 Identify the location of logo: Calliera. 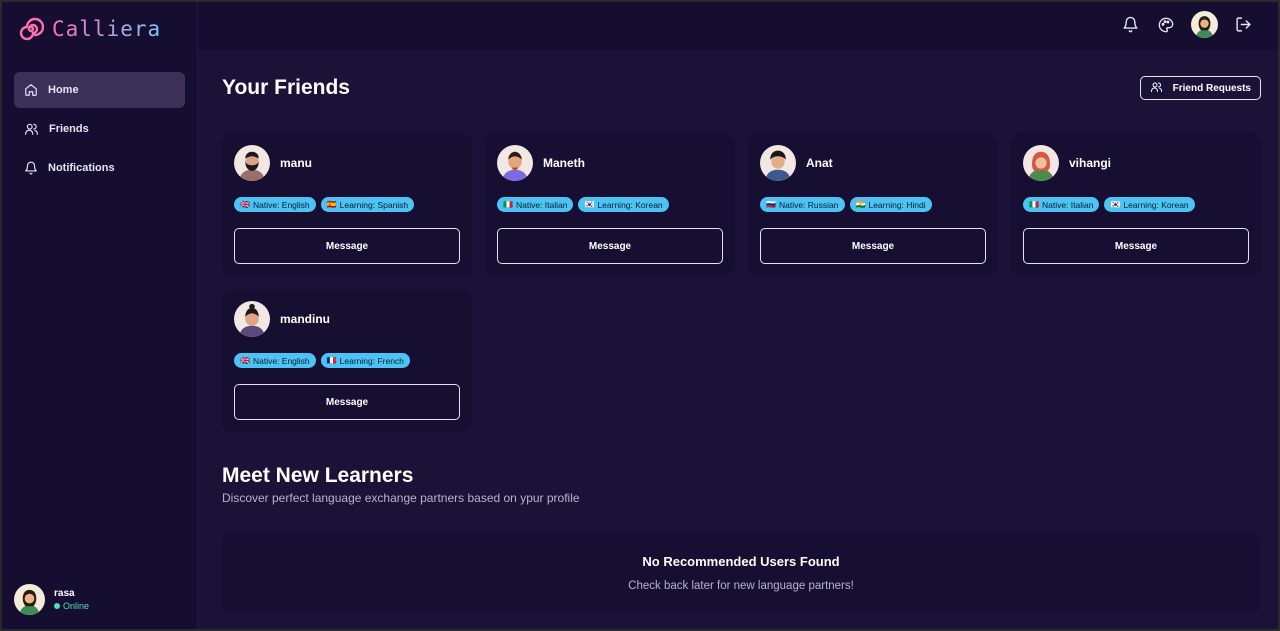
(89, 29).